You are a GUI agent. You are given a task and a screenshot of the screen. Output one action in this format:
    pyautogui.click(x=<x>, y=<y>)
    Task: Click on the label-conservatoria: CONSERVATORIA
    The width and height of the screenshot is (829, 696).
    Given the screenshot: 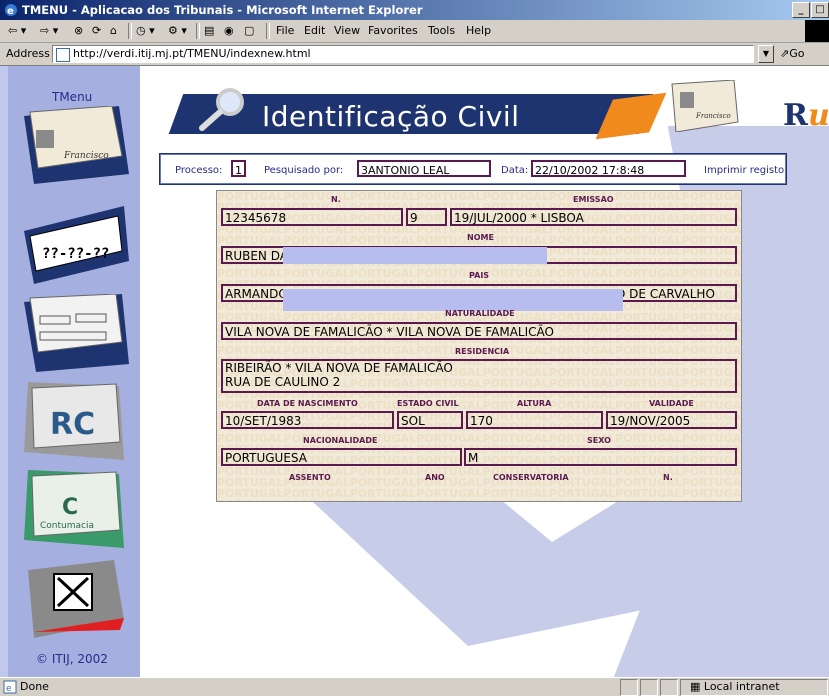 What is the action you would take?
    pyautogui.click(x=531, y=477)
    